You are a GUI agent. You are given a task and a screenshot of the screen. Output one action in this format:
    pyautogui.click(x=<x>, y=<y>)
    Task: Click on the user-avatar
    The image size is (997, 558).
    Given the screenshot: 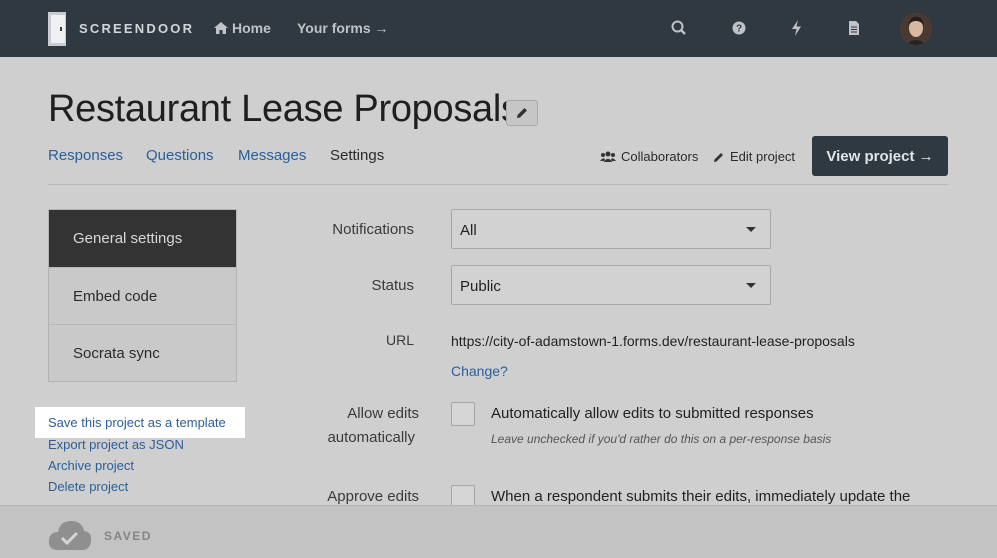 What is the action you would take?
    pyautogui.click(x=916, y=29)
    